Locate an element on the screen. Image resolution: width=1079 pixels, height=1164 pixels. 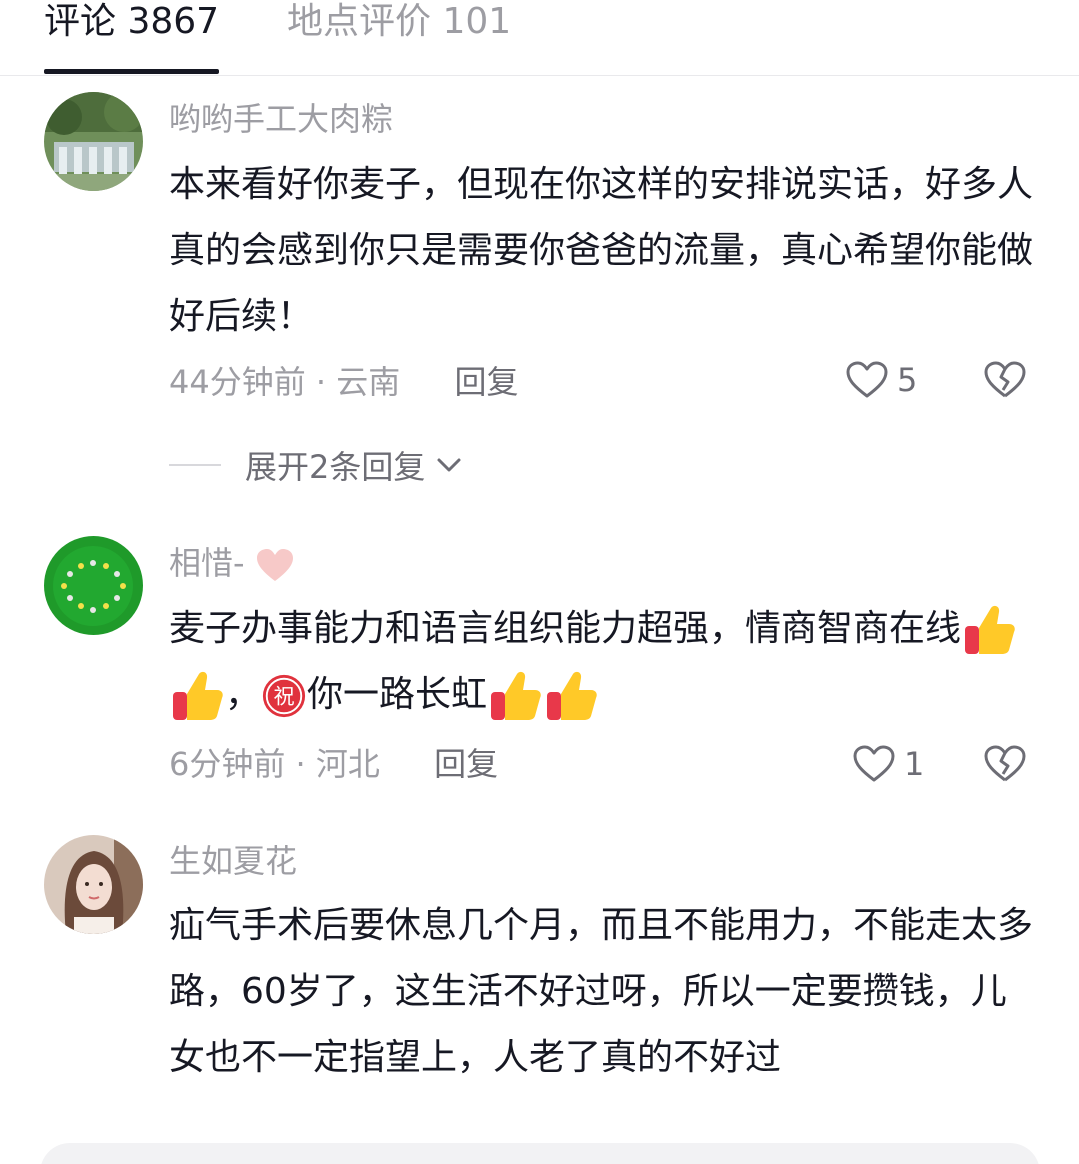
username: 相惜- is located at coordinates (232, 563).